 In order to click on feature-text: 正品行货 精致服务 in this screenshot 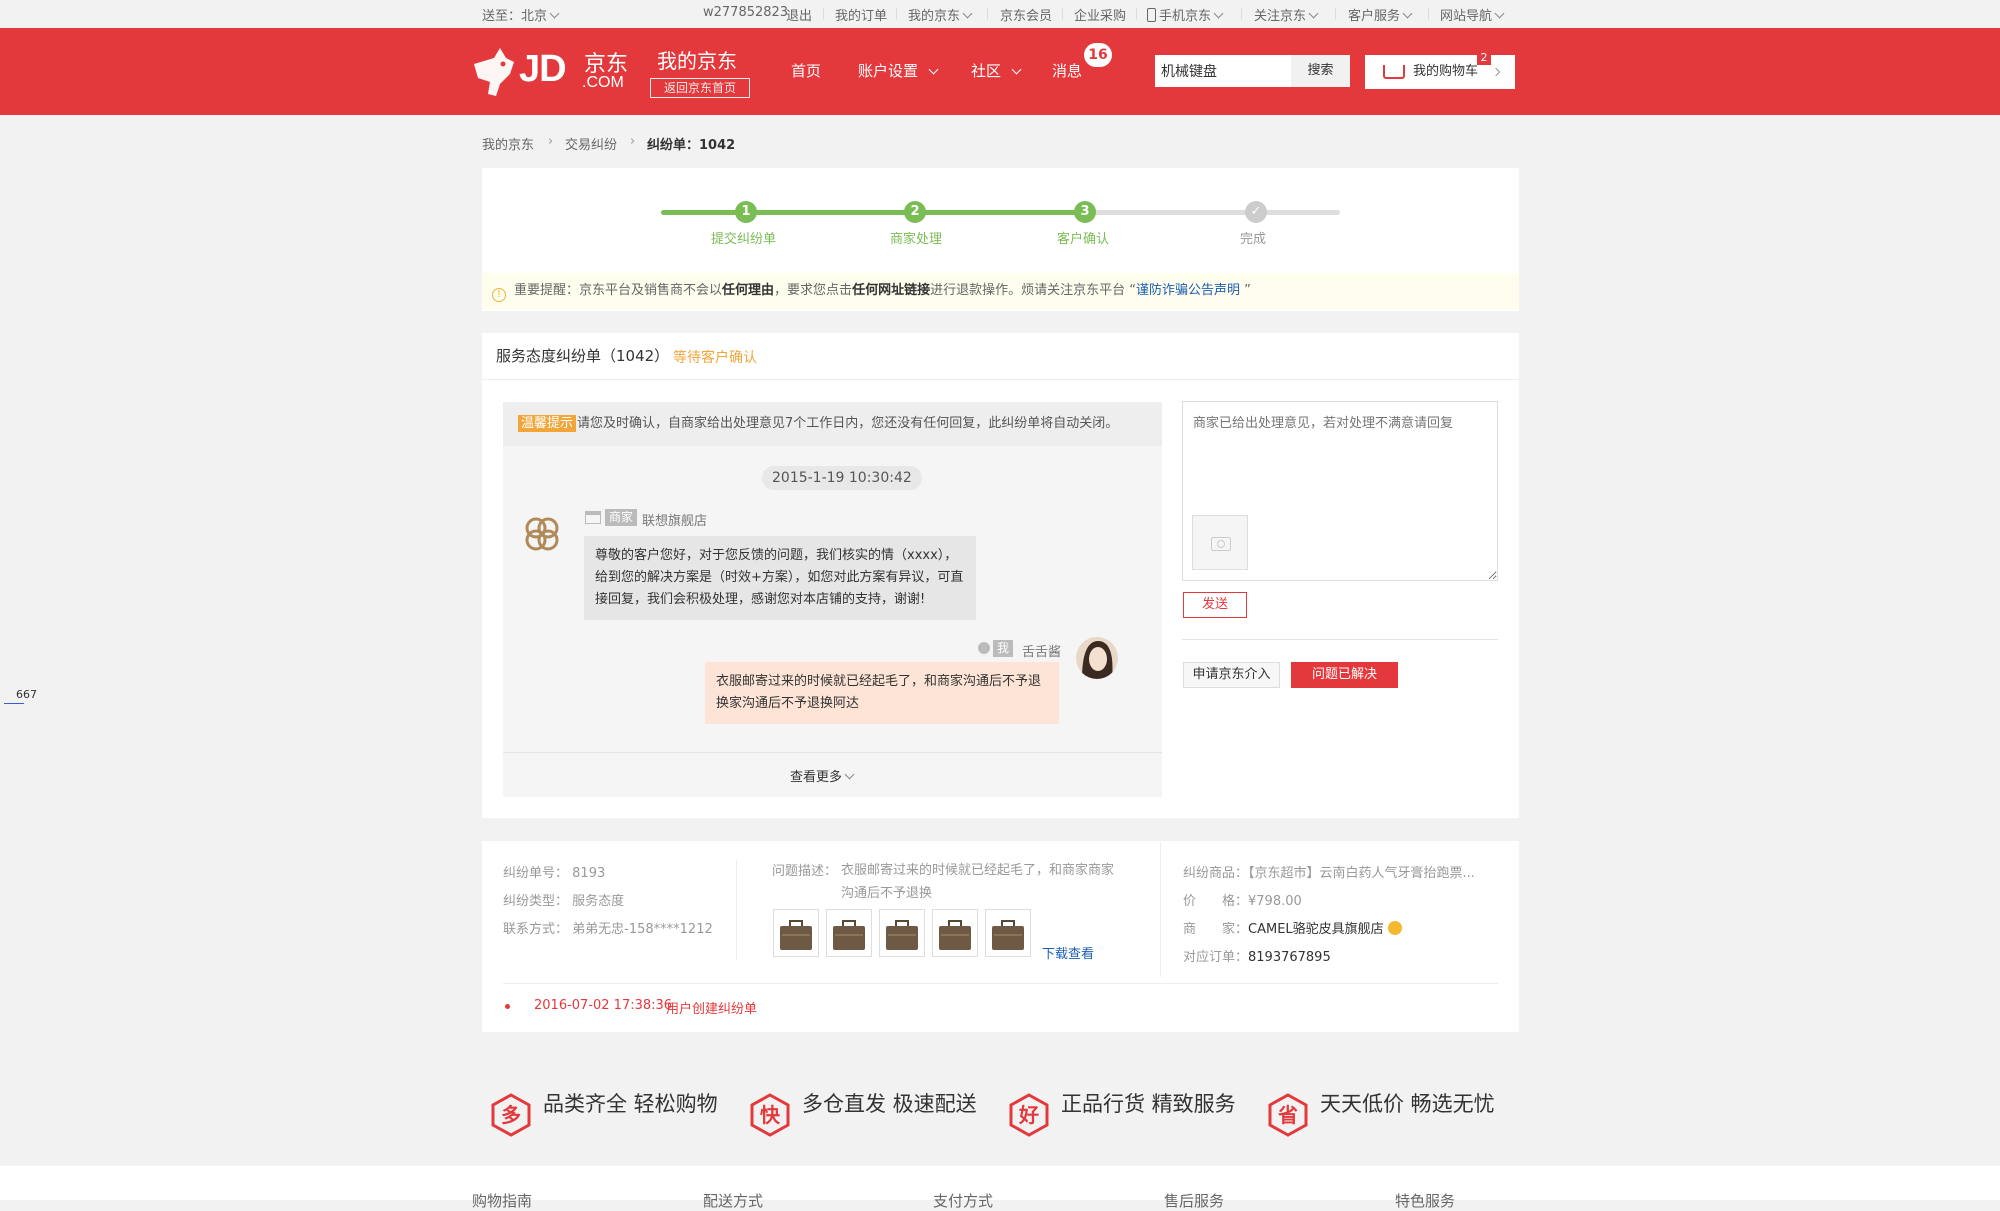, I will do `click(1148, 1104)`.